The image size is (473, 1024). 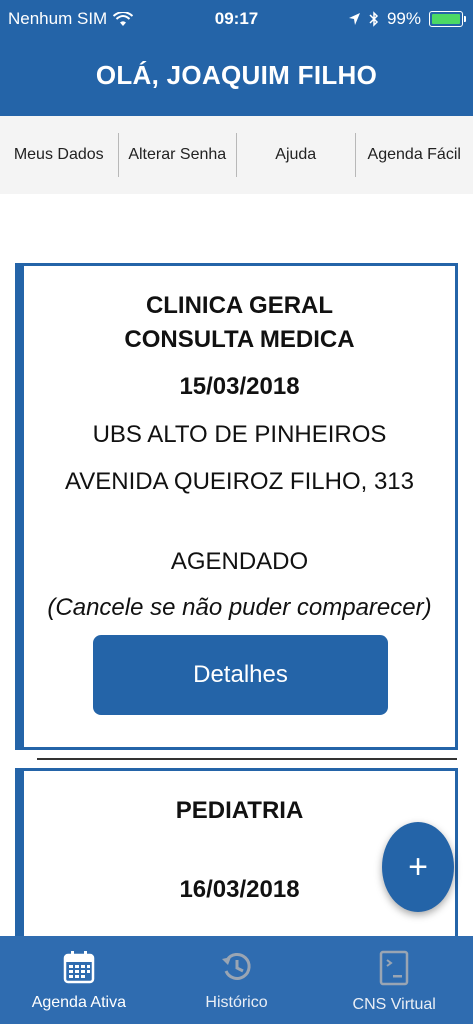 I want to click on bottom-tab-bar: Agenda Ativa Histórico CNS Virtual, so click(x=236, y=980).